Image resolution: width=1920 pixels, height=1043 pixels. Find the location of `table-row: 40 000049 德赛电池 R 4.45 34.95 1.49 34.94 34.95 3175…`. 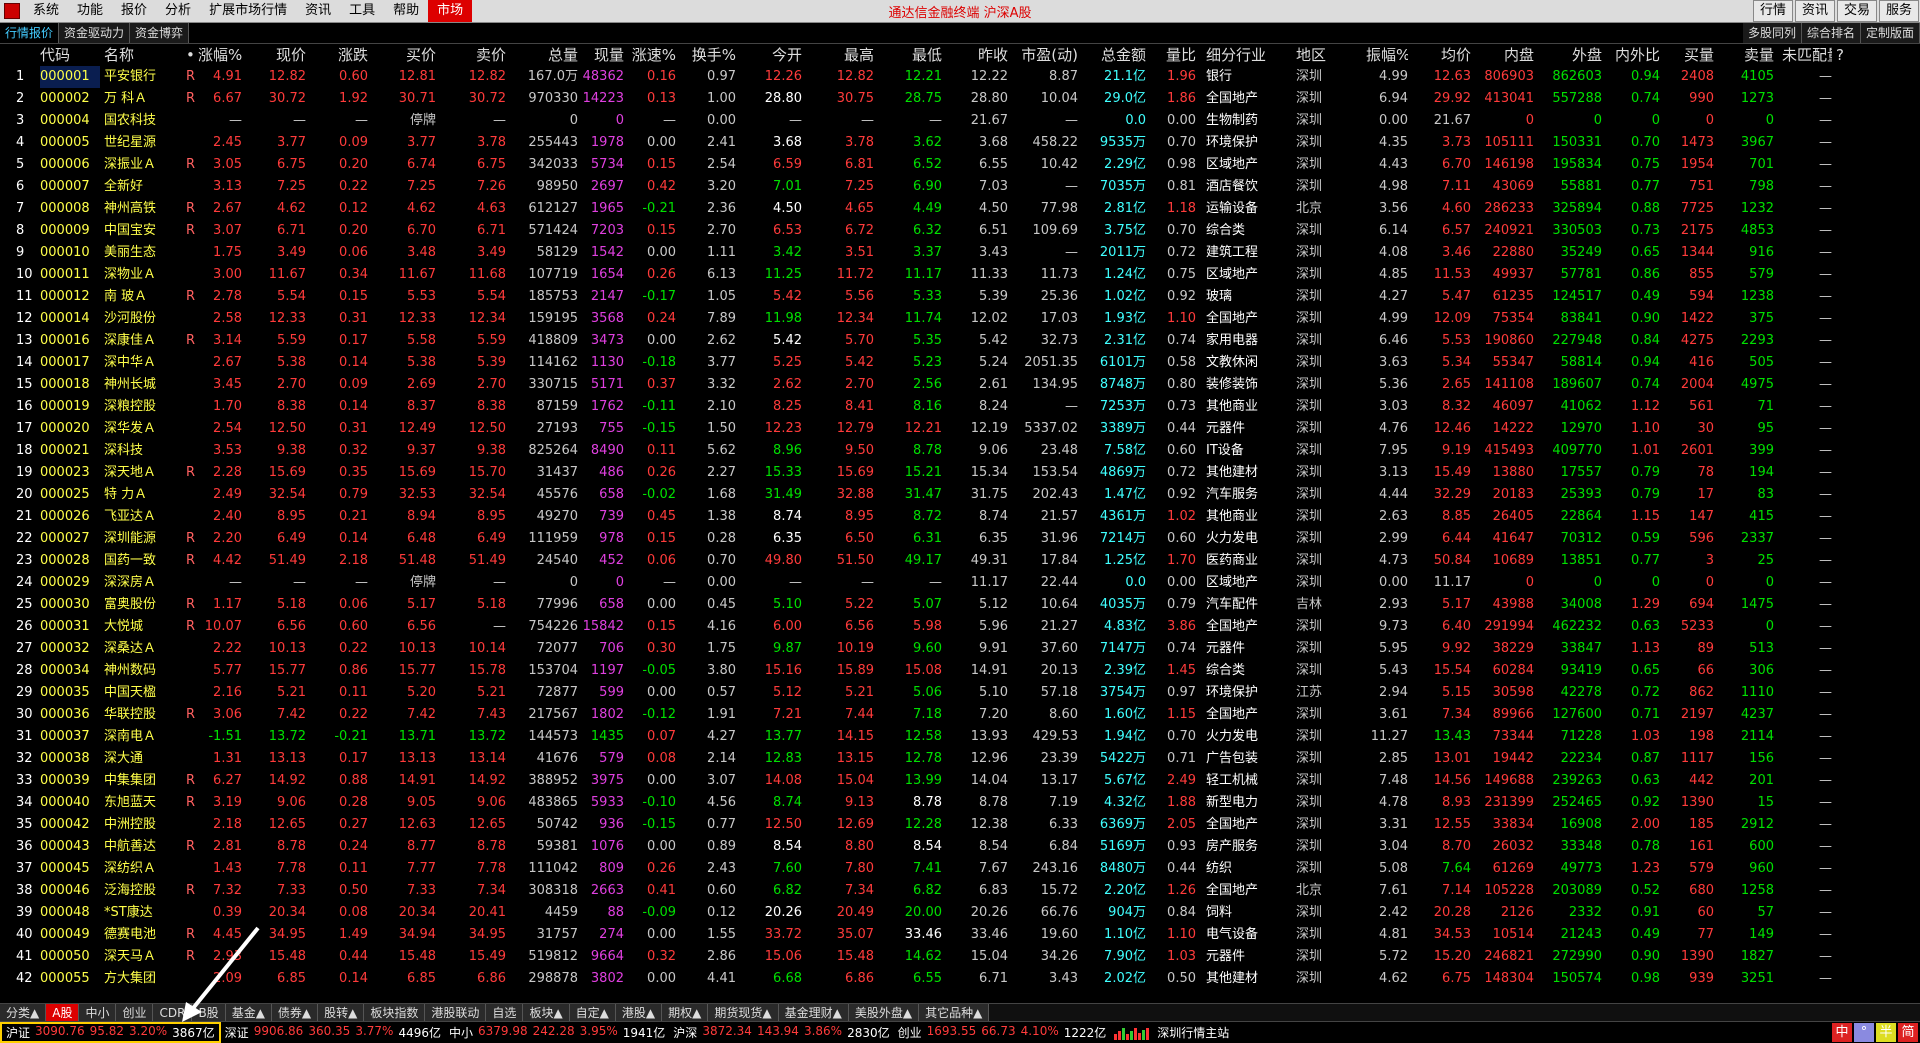

table-row: 40 000049 德赛电池 R 4.45 34.95 1.49 34.94 34.95 3175… is located at coordinates (960, 935).